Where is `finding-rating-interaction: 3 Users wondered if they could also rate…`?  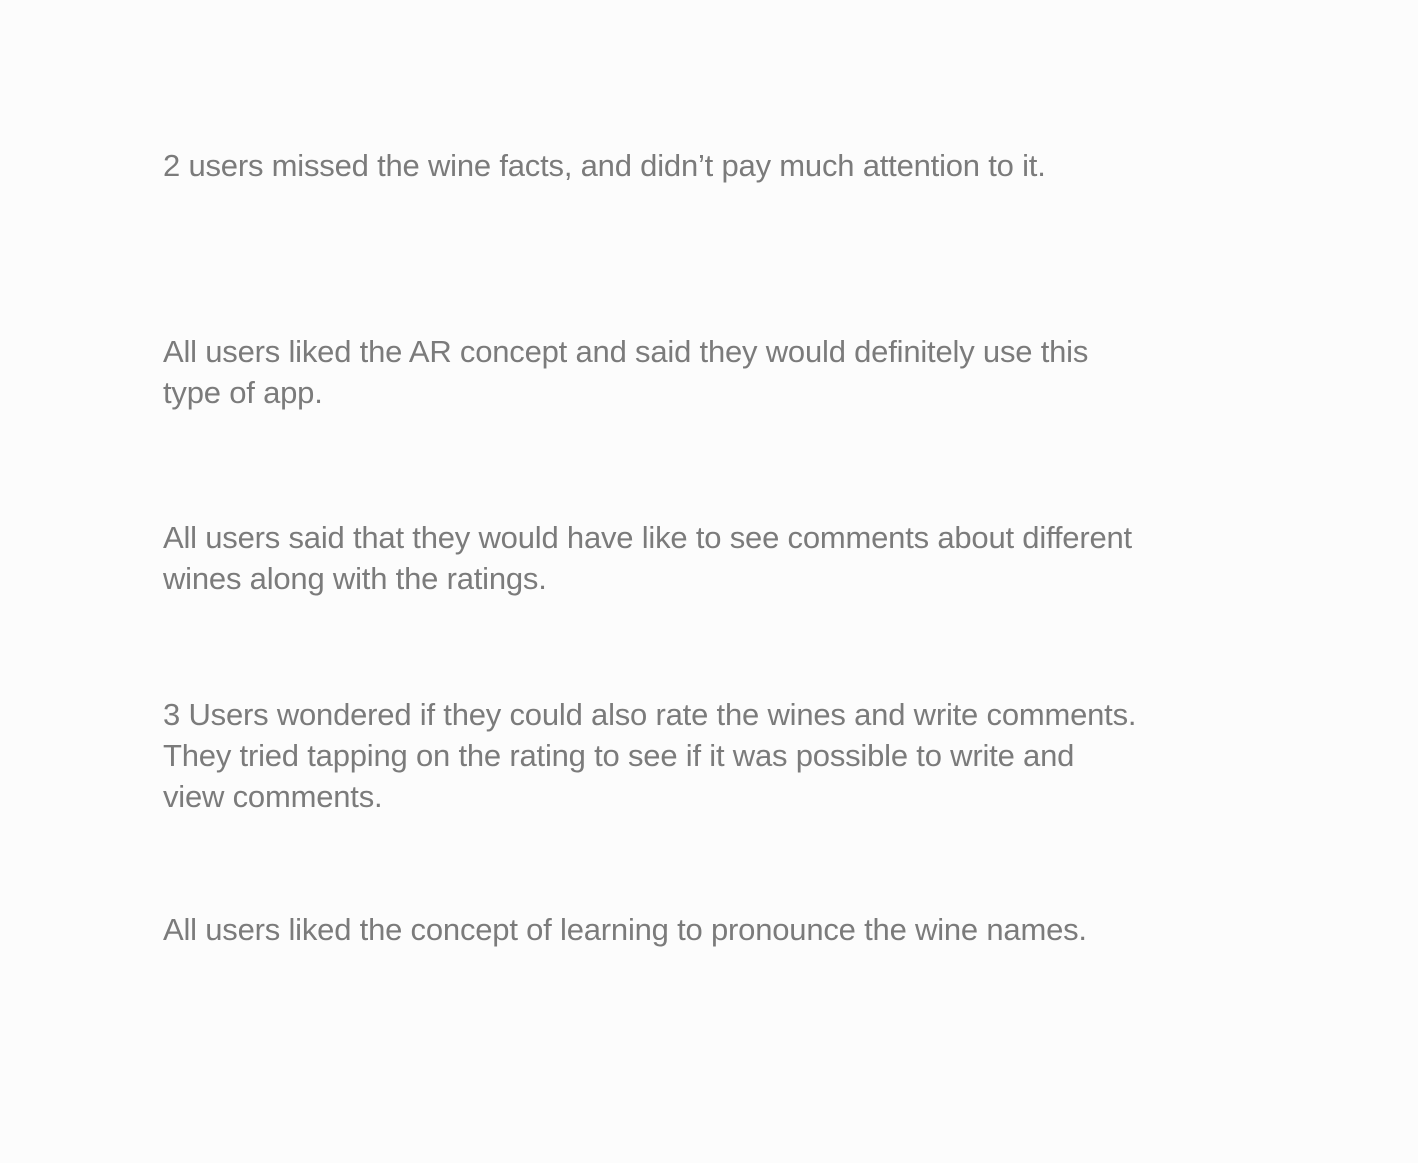 finding-rating-interaction: 3 Users wondered if they could also rate… is located at coordinates (650, 755).